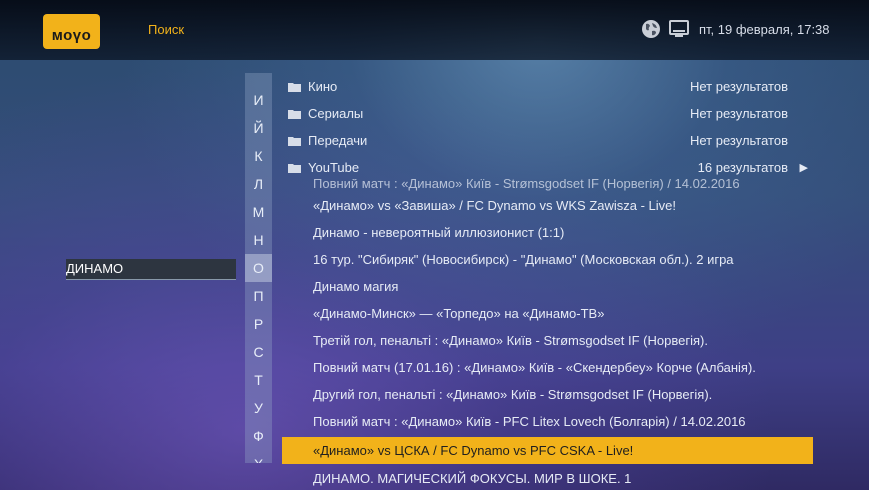  I want to click on letter-key: Х, so click(258, 456).